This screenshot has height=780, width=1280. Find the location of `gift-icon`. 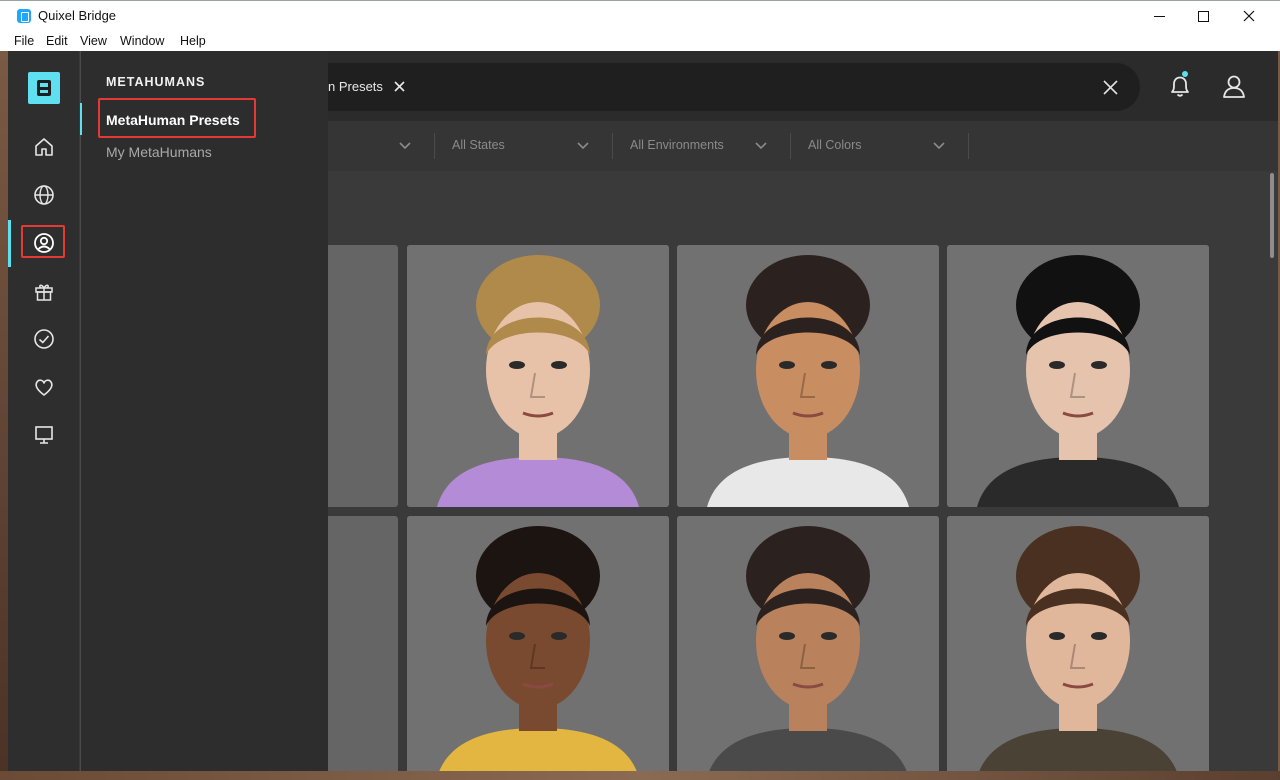

gift-icon is located at coordinates (44, 292).